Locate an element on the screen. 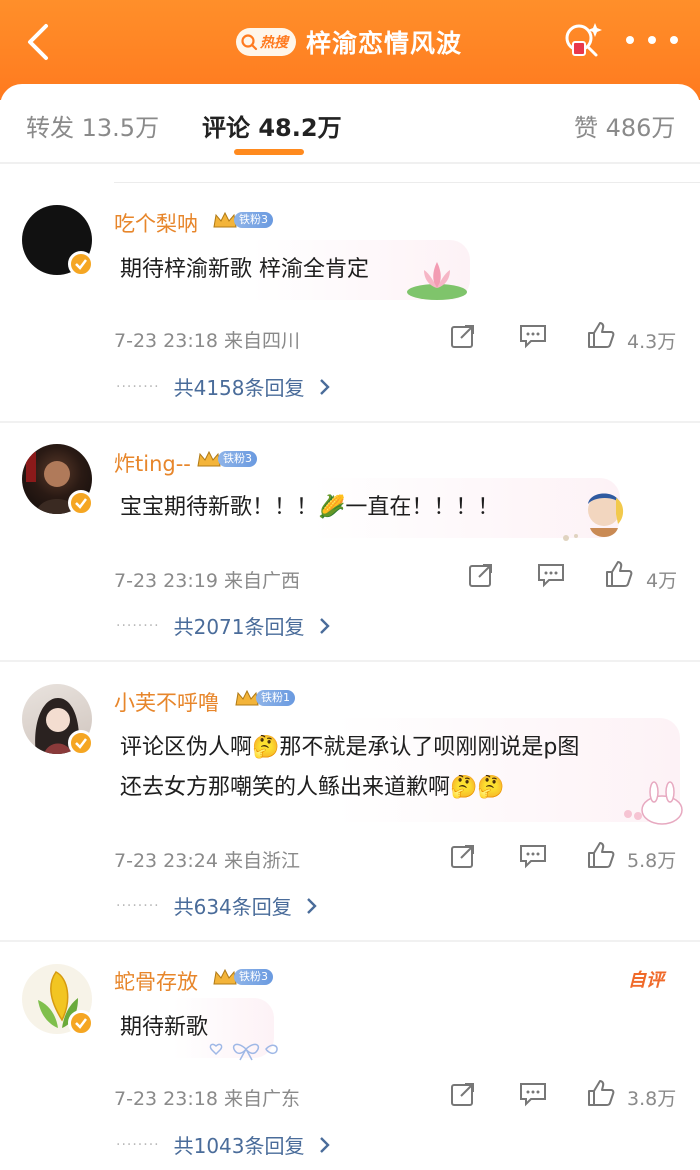 The image size is (700, 1170). bunny-sticker-icon is located at coordinates (653, 803).